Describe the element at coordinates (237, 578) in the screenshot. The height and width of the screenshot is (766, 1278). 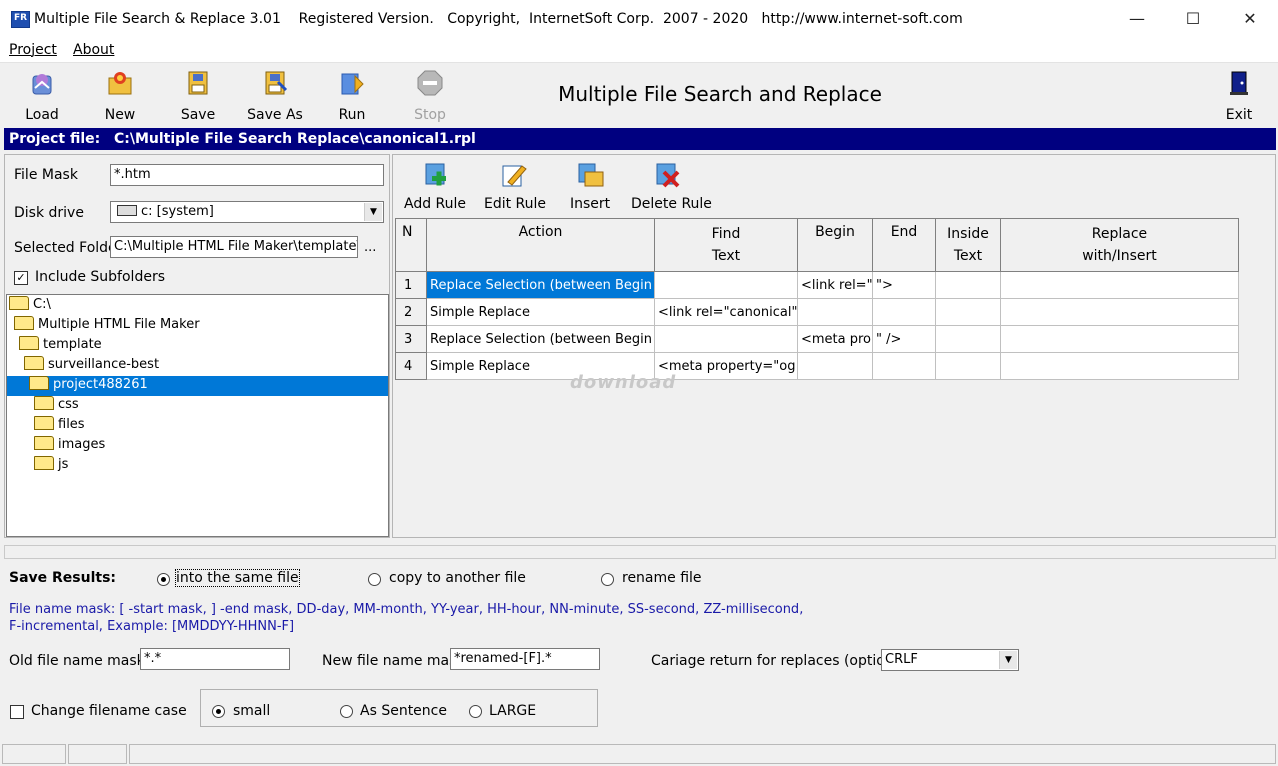
I see `same-file-label: into the same file` at that location.